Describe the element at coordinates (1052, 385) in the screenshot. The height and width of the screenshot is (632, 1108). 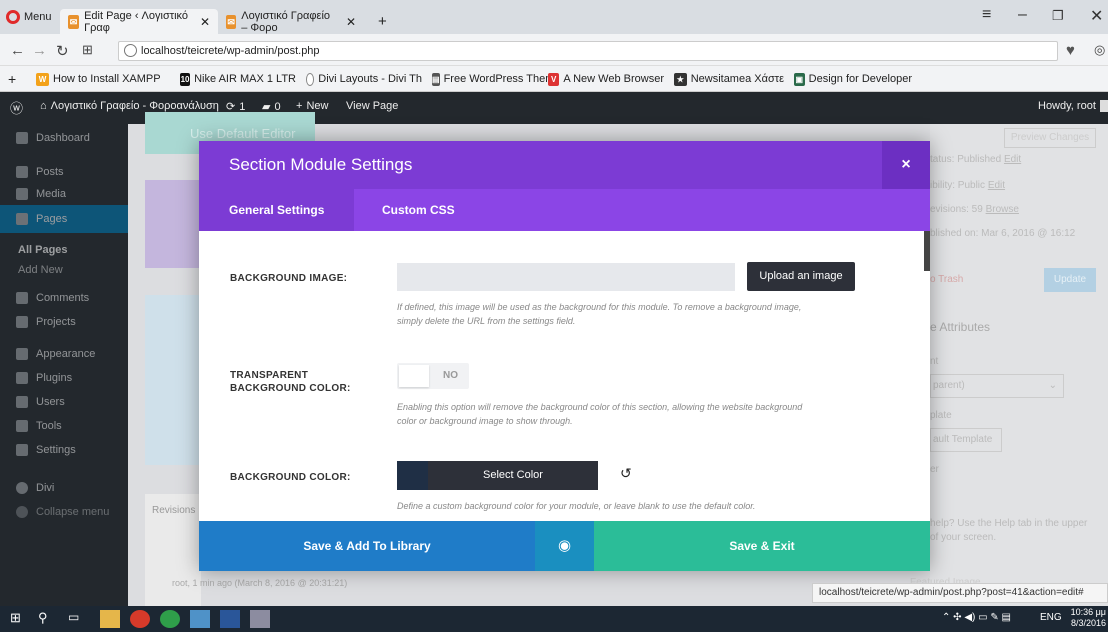
I see `chevron-down-icon: ⌄` at that location.